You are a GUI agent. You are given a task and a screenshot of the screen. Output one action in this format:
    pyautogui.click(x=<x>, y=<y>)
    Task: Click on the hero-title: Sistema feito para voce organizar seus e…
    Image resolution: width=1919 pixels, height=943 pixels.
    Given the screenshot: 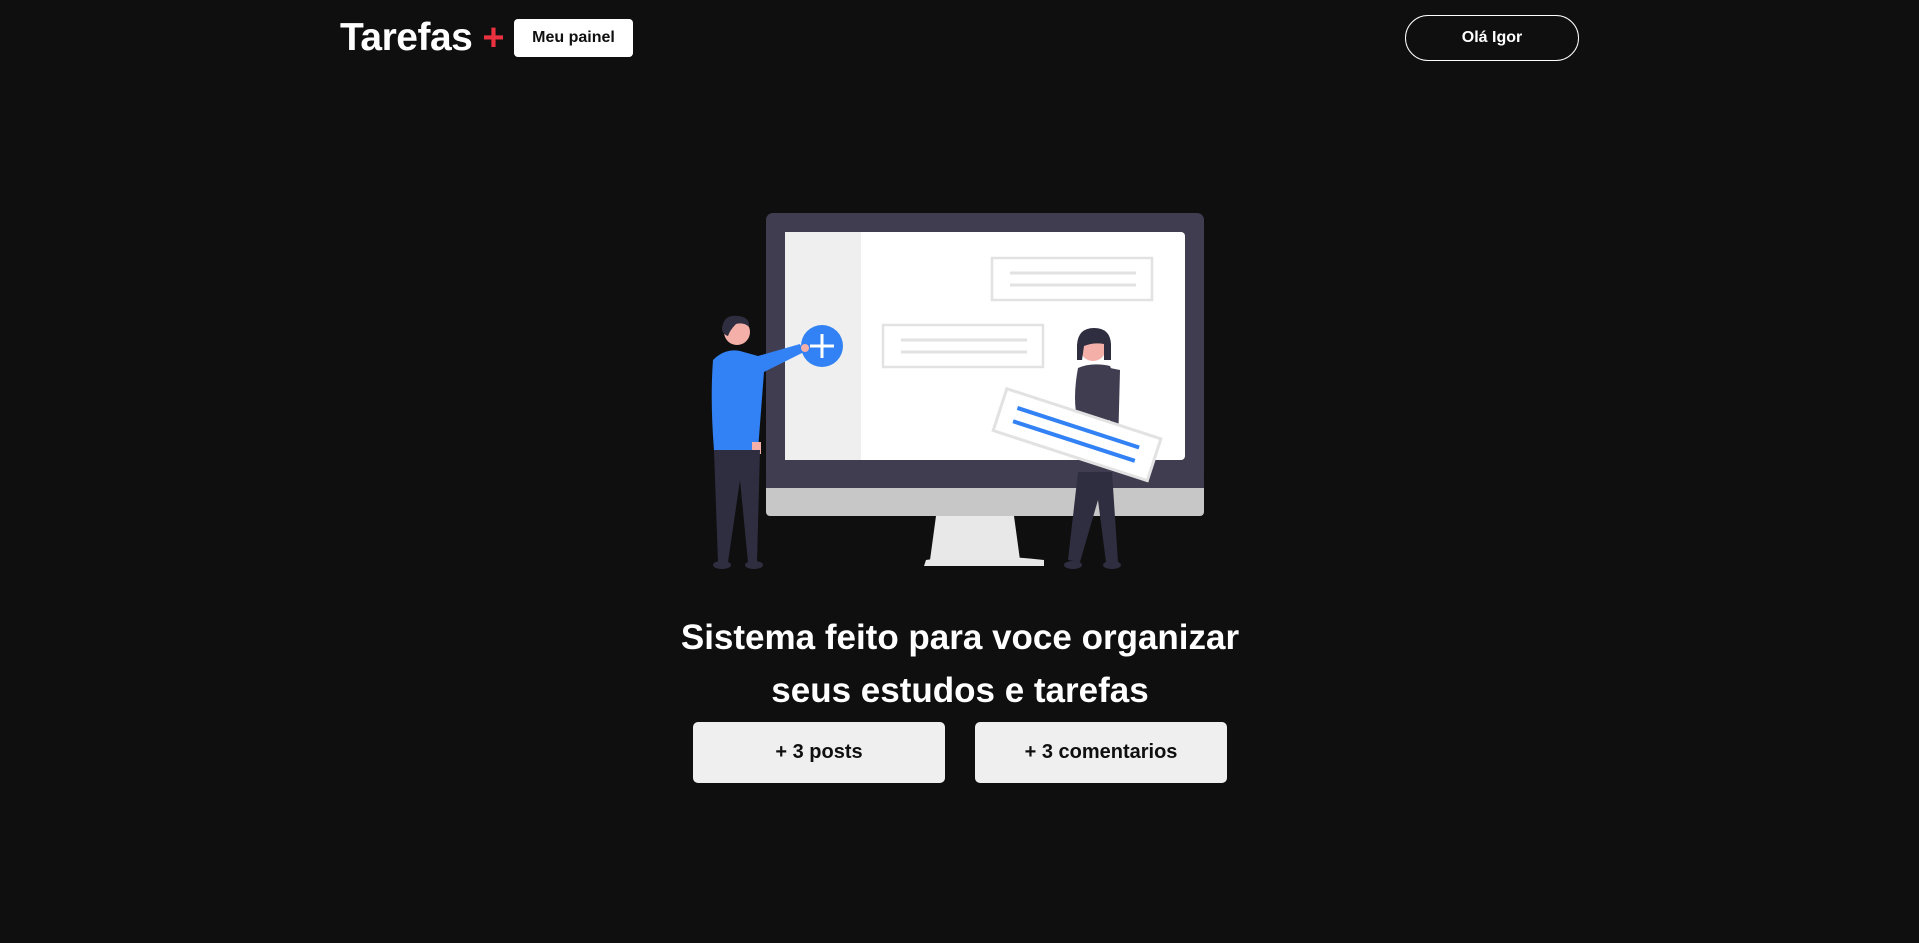 What is the action you would take?
    pyautogui.click(x=960, y=664)
    